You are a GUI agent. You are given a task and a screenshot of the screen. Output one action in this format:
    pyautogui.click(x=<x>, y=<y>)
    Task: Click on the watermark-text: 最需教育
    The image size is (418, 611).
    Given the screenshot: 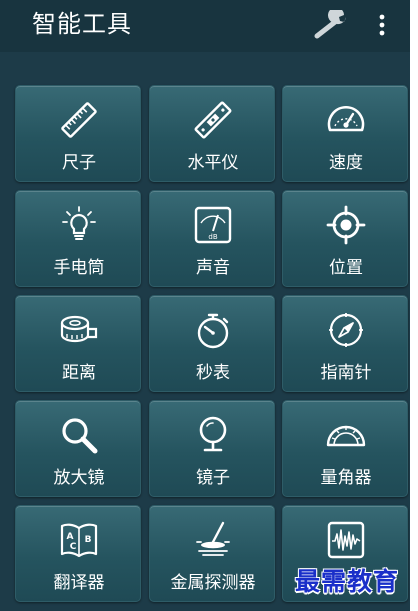 What is the action you would take?
    pyautogui.click(x=347, y=581)
    